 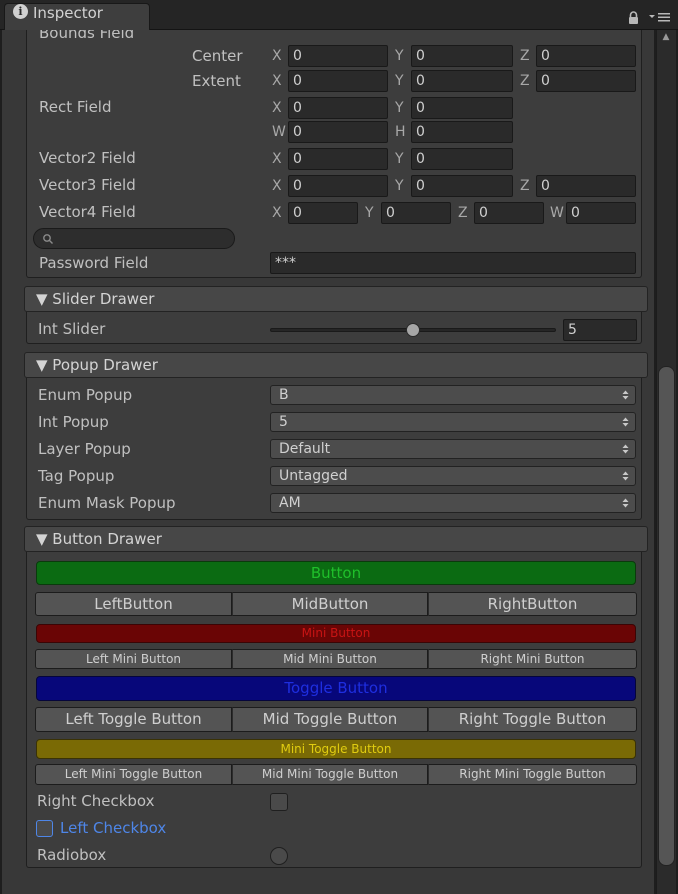 What do you see at coordinates (68, 13) in the screenshot?
I see `tab-title: Inspector` at bounding box center [68, 13].